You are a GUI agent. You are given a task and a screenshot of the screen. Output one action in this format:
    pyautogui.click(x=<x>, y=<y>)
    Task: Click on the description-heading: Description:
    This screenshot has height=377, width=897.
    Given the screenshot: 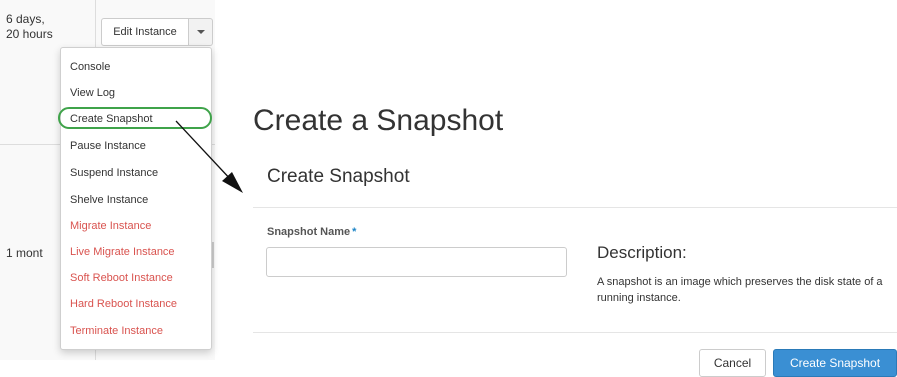 What is the action you would take?
    pyautogui.click(x=642, y=252)
    